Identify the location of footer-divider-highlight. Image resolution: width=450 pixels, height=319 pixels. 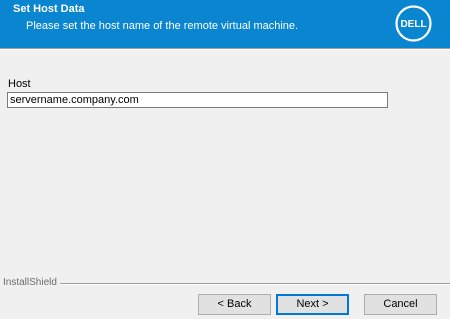
(255, 284).